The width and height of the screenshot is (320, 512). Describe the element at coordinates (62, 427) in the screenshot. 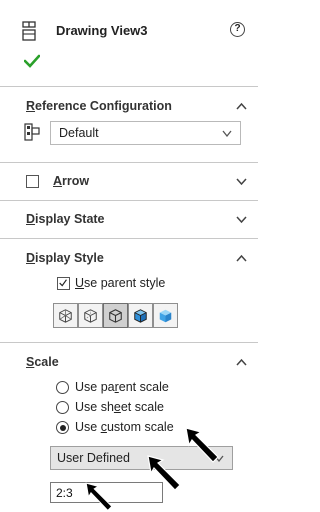

I see `use-custom-scale-radio` at that location.